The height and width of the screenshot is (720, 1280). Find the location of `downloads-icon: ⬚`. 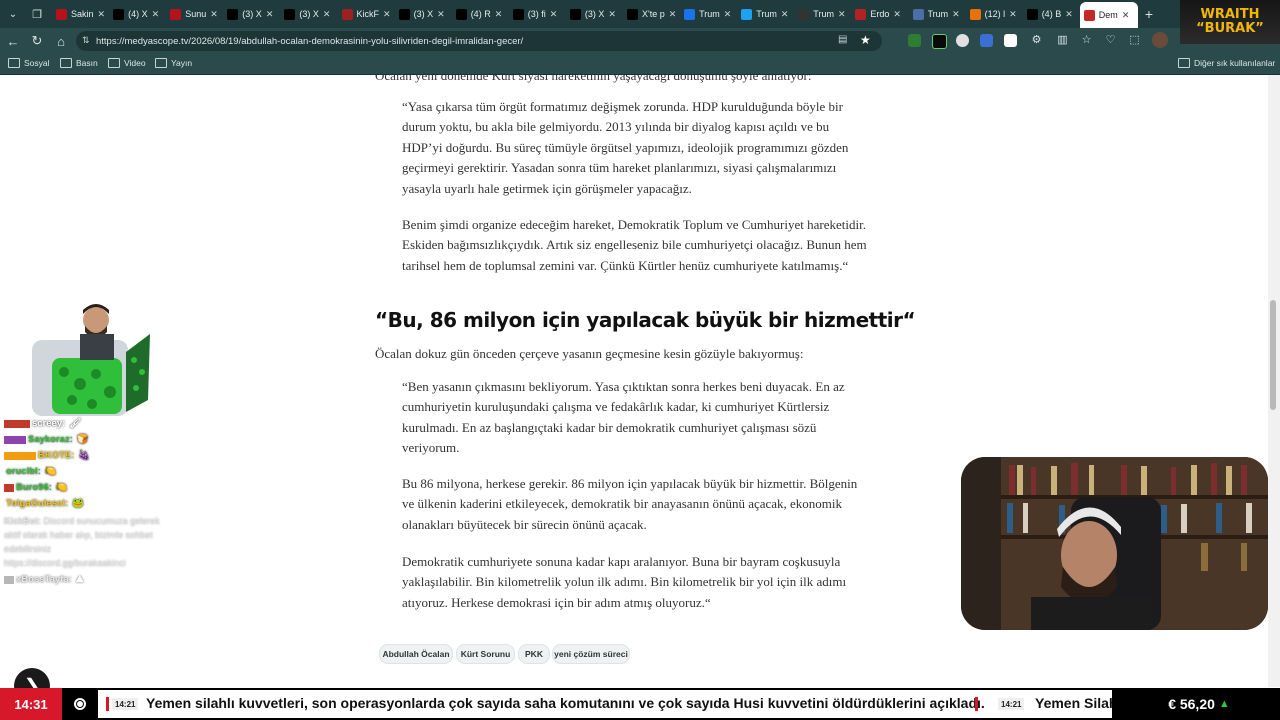

downloads-icon: ⬚ is located at coordinates (1134, 40).